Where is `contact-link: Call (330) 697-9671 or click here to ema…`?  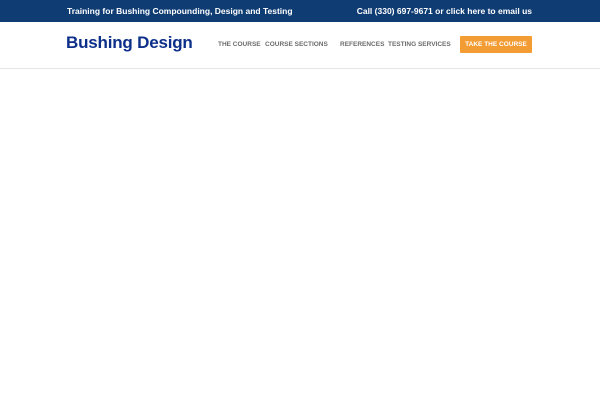 contact-link: Call (330) 697-9671 or click here to ema… is located at coordinates (444, 11).